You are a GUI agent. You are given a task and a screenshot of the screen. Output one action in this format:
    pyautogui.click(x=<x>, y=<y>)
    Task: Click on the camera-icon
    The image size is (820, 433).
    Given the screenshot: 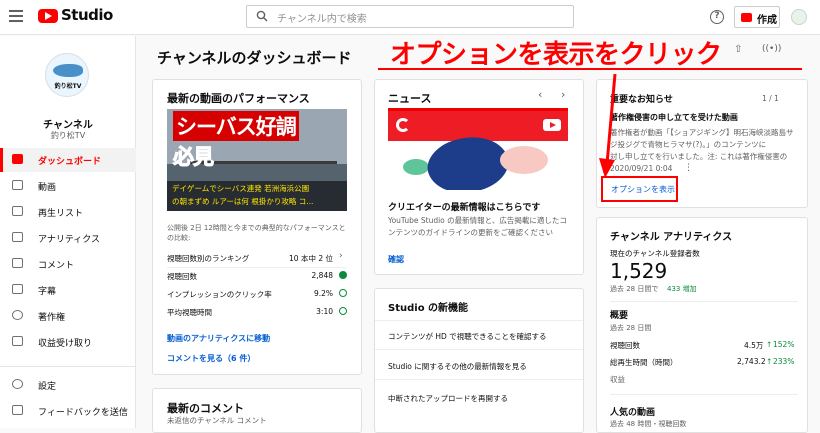 What is the action you would take?
    pyautogui.click(x=746, y=17)
    